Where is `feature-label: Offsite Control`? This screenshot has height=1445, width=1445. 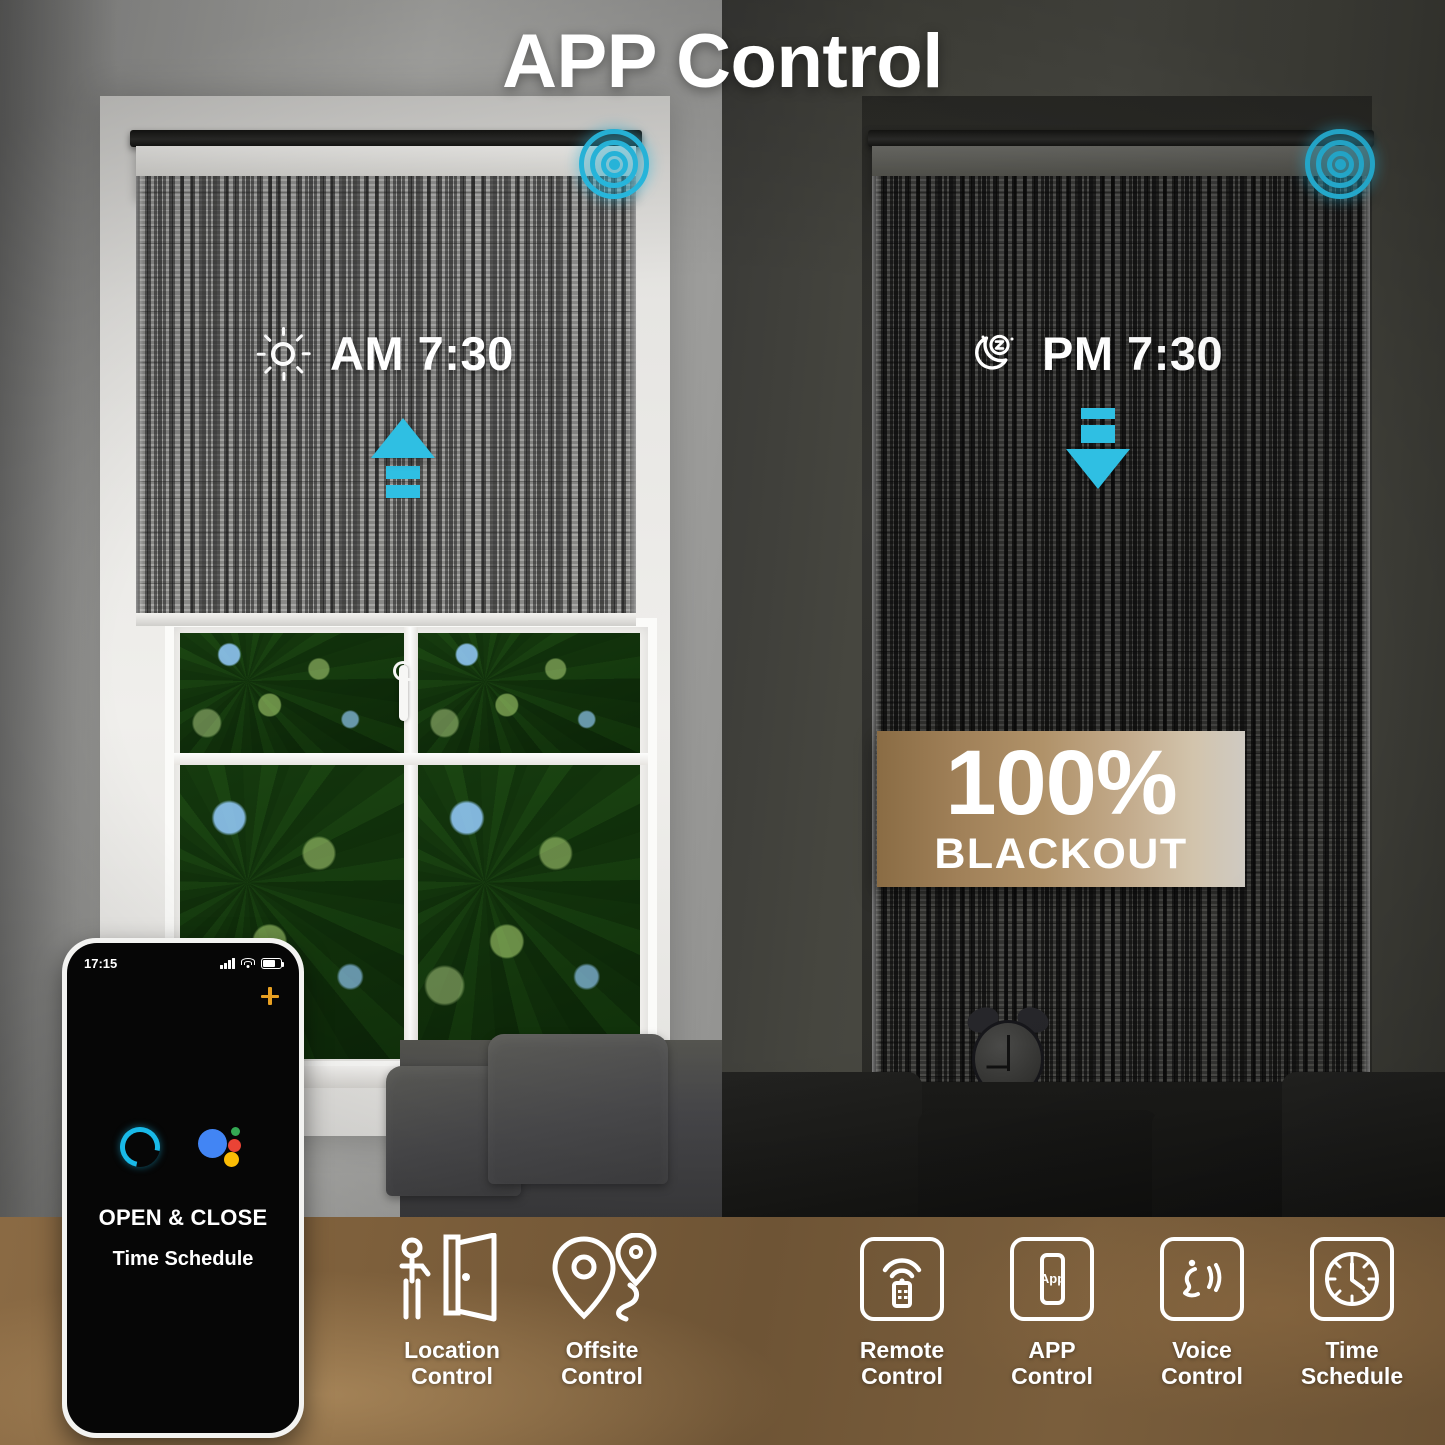 feature-label: Offsite Control is located at coordinates (602, 1363).